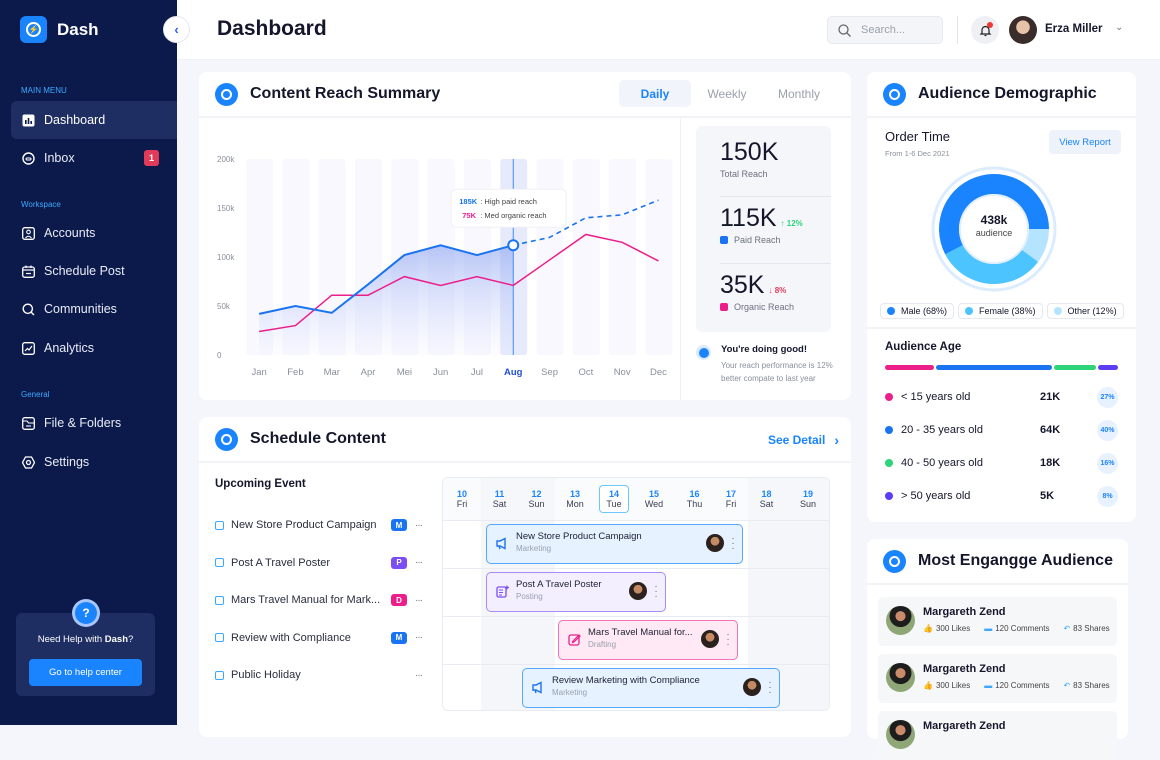 This screenshot has height=760, width=1160. What do you see at coordinates (636, 568) in the screenshot?
I see `row-divider` at bounding box center [636, 568].